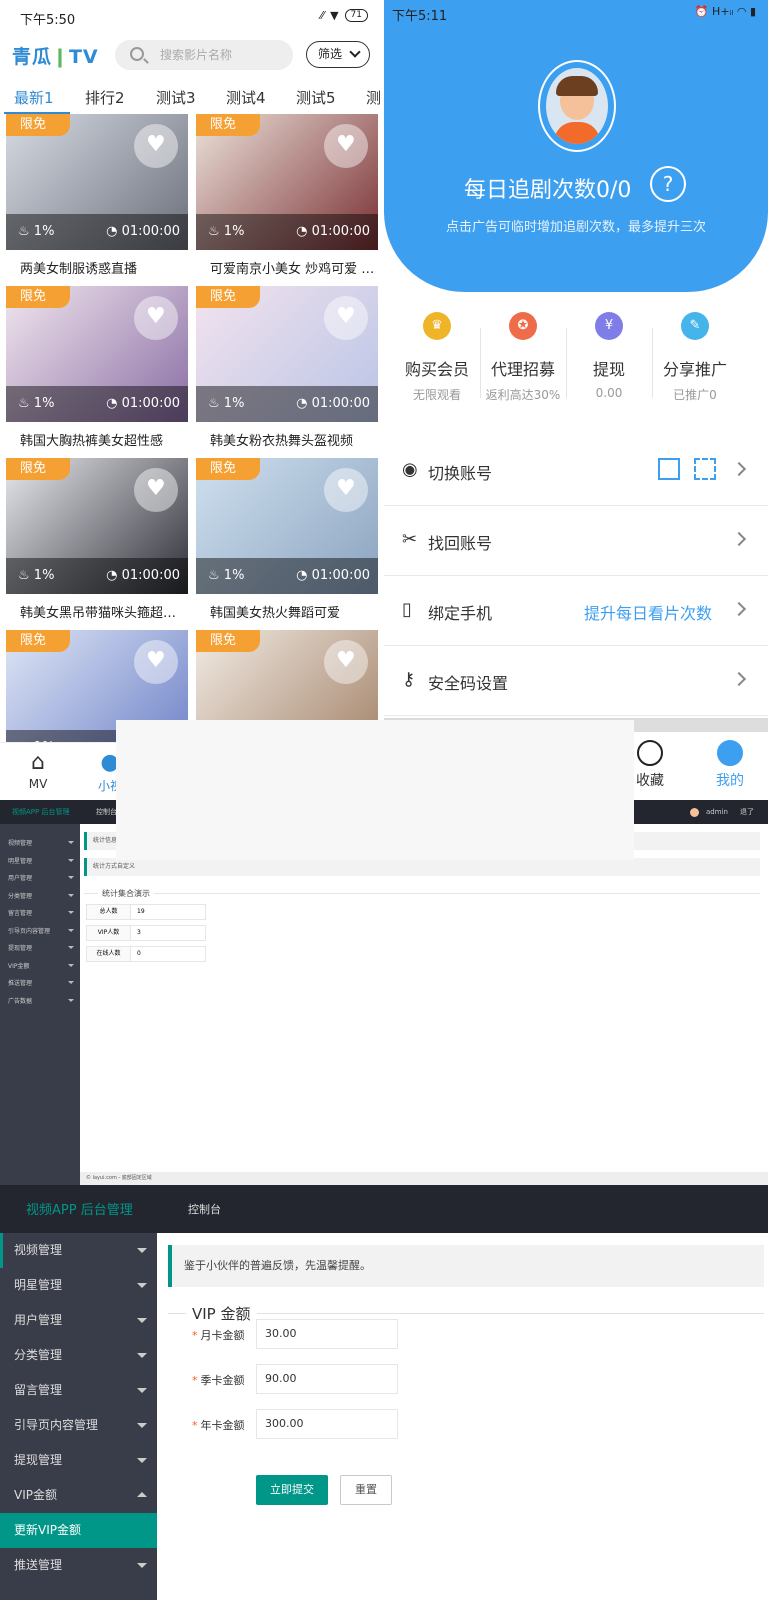  I want to click on avatar-body, so click(577, 133).